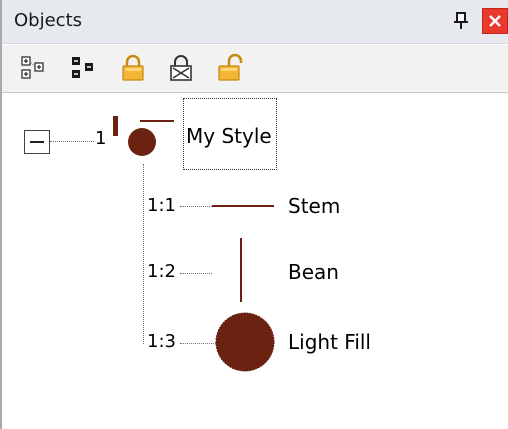 The height and width of the screenshot is (429, 508). I want to click on child-label-bean: Bean, so click(313, 272).